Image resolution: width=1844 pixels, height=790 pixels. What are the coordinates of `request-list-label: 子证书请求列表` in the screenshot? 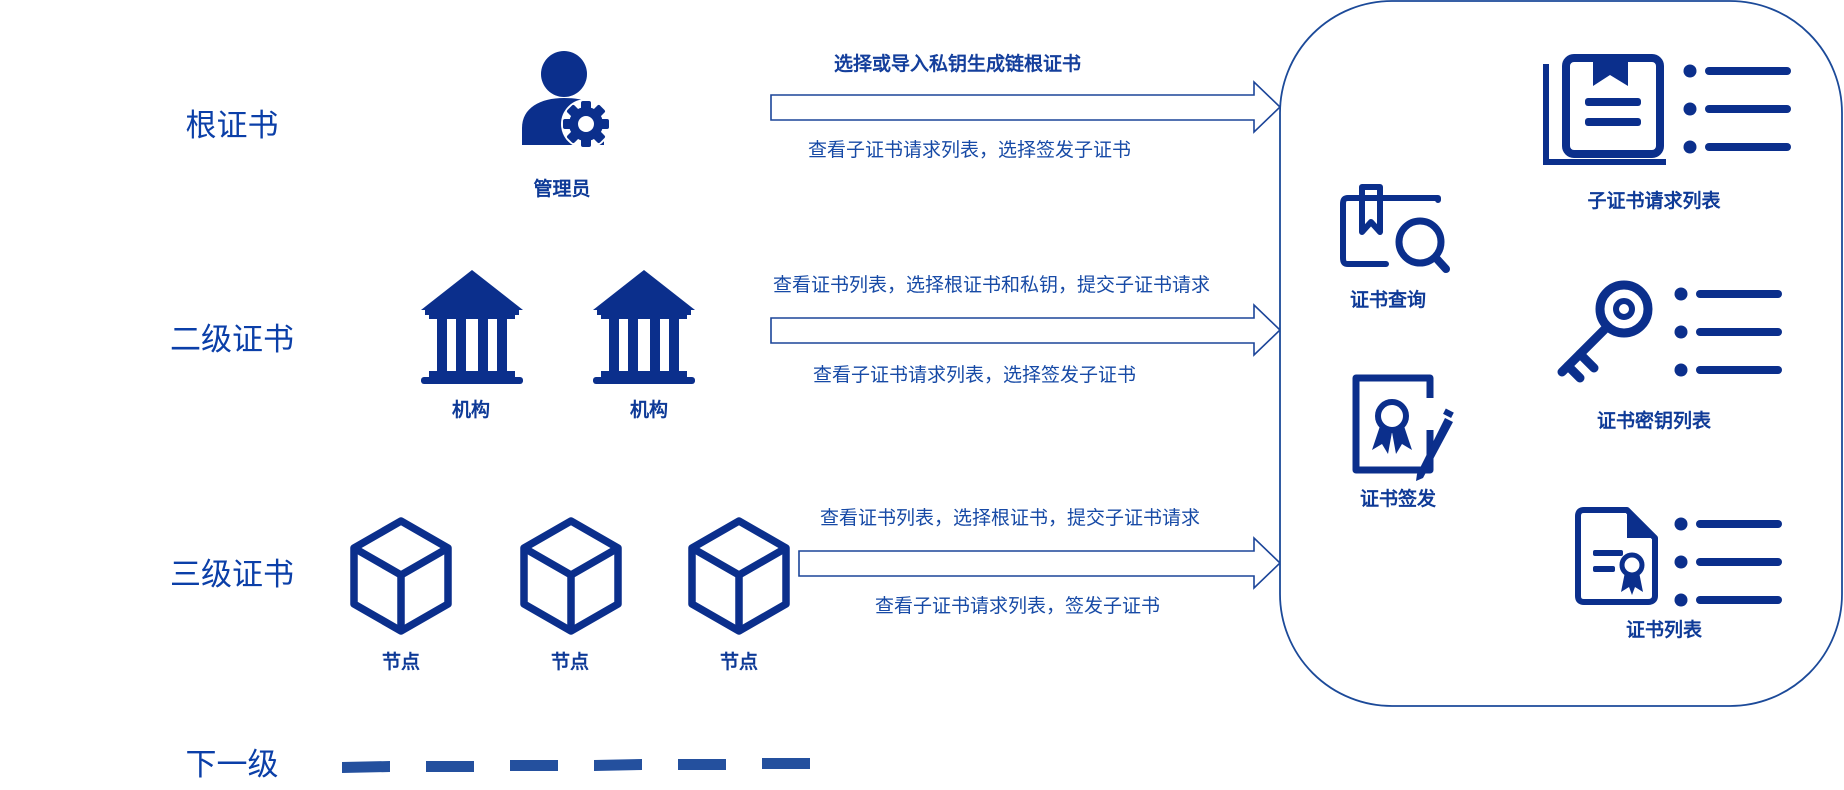 It's located at (1654, 200).